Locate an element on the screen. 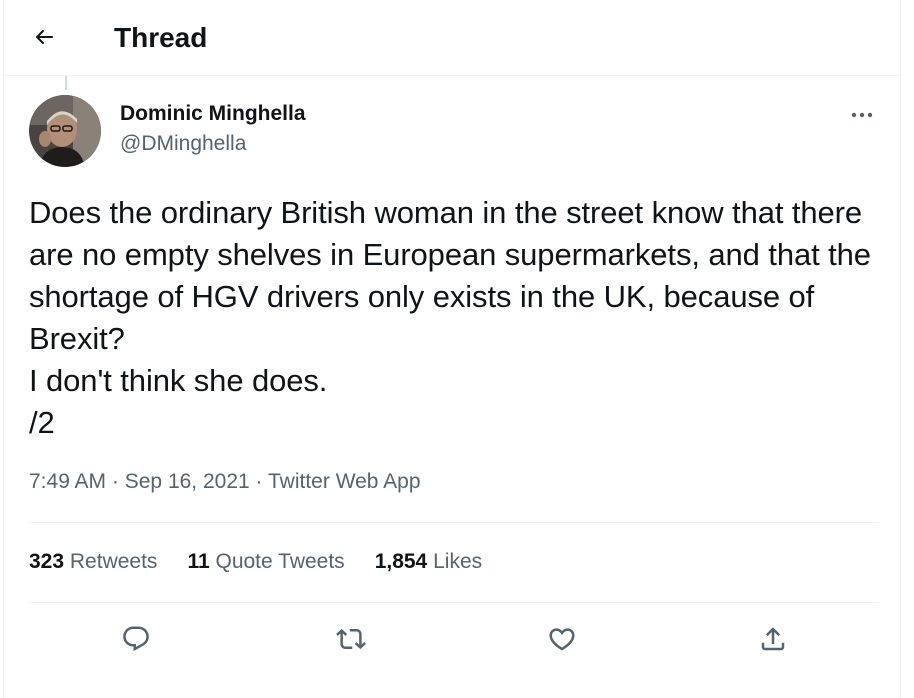  thread-connector-line is located at coordinates (66, 83).